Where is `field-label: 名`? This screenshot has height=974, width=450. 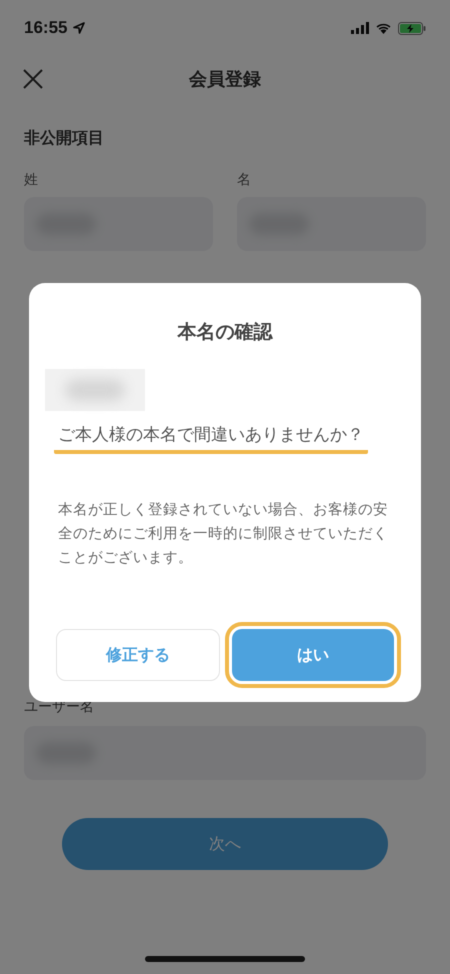 field-label: 名 is located at coordinates (244, 180).